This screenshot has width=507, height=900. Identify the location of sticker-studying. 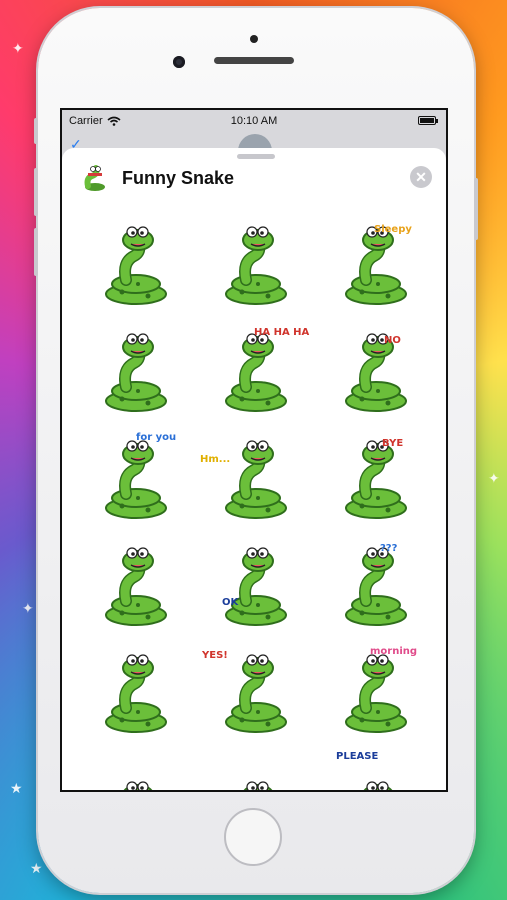
(136, 584).